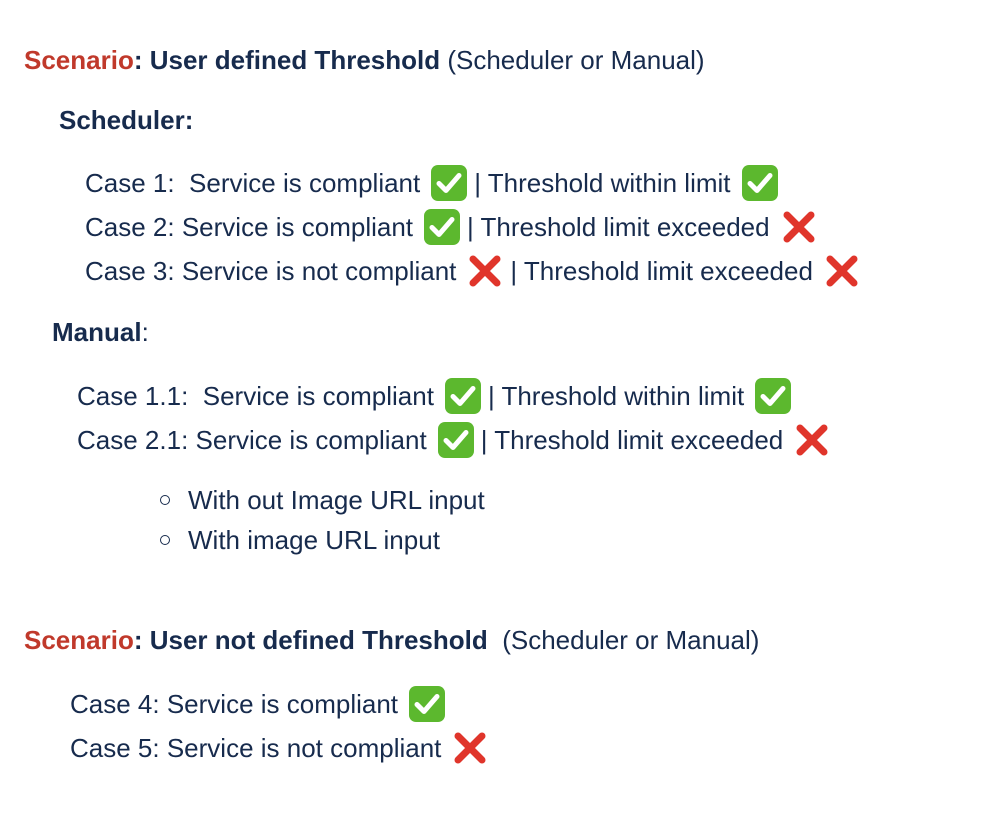 The height and width of the screenshot is (822, 998). I want to click on case-text: Case 1.1: Service is compliant, so click(255, 396).